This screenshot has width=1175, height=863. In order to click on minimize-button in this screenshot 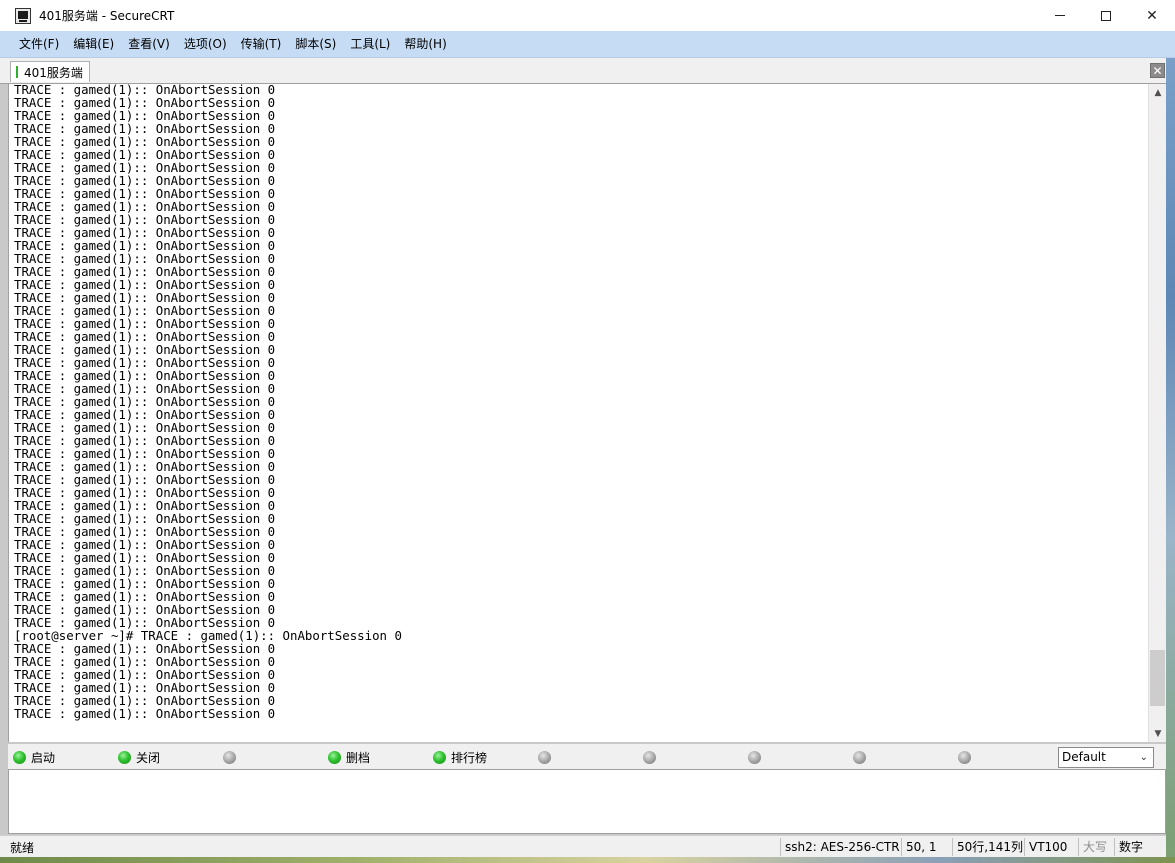, I will do `click(1060, 15)`.